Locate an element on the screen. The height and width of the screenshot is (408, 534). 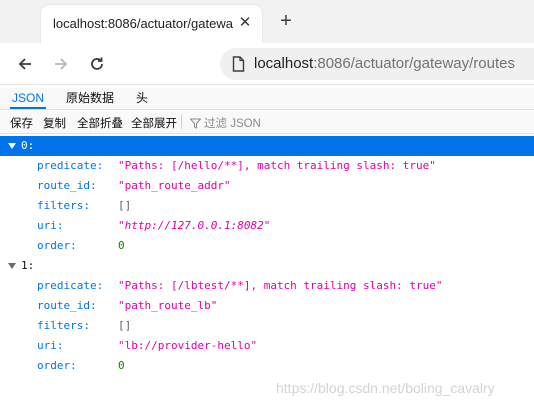
browser-tab-strip: localhost:8086/actuator/gateway ✕ + is located at coordinates (267, 21).